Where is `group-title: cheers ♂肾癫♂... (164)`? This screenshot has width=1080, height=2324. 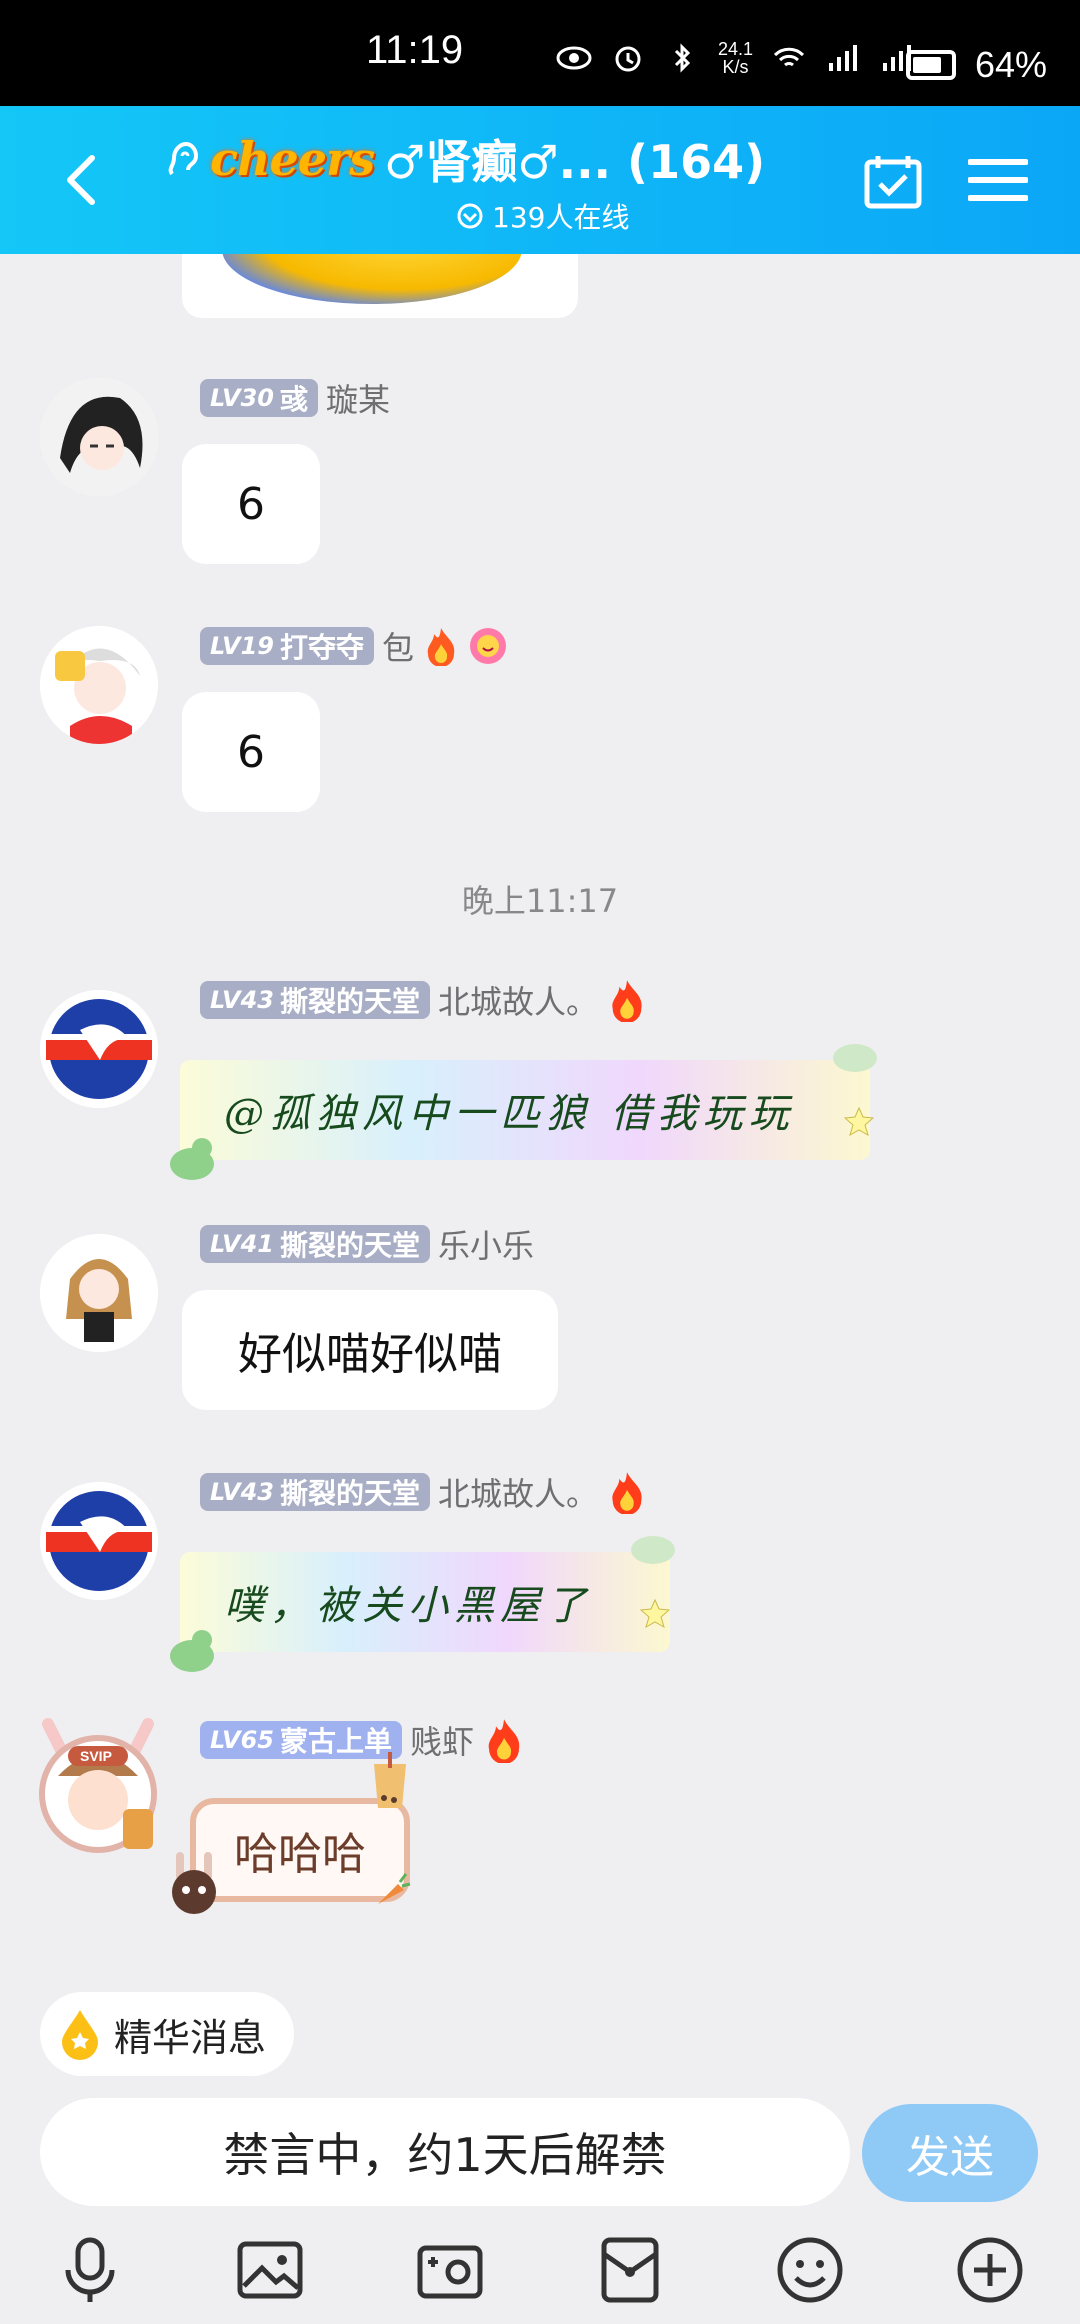 group-title: cheers ♂肾癫♂... (164) is located at coordinates (462, 159).